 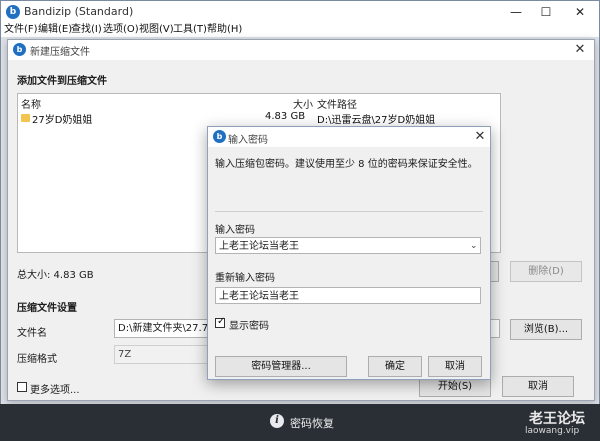 What do you see at coordinates (303, 103) in the screenshot?
I see `column-size: 大小` at bounding box center [303, 103].